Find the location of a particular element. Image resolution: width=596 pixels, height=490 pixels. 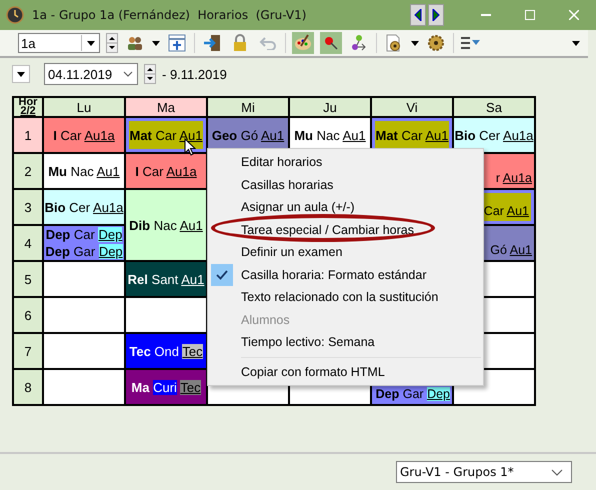

lesson-cell: Tec Ond Tec is located at coordinates (166, 351).